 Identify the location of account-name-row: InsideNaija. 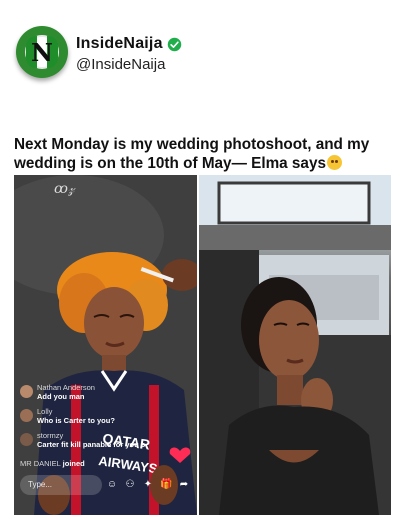
(129, 44).